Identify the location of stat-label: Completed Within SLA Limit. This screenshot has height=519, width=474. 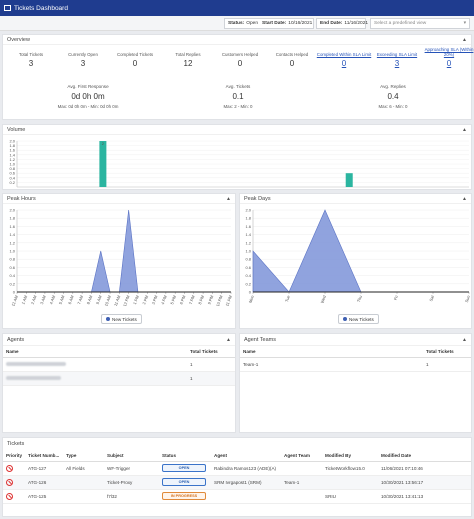
(344, 52).